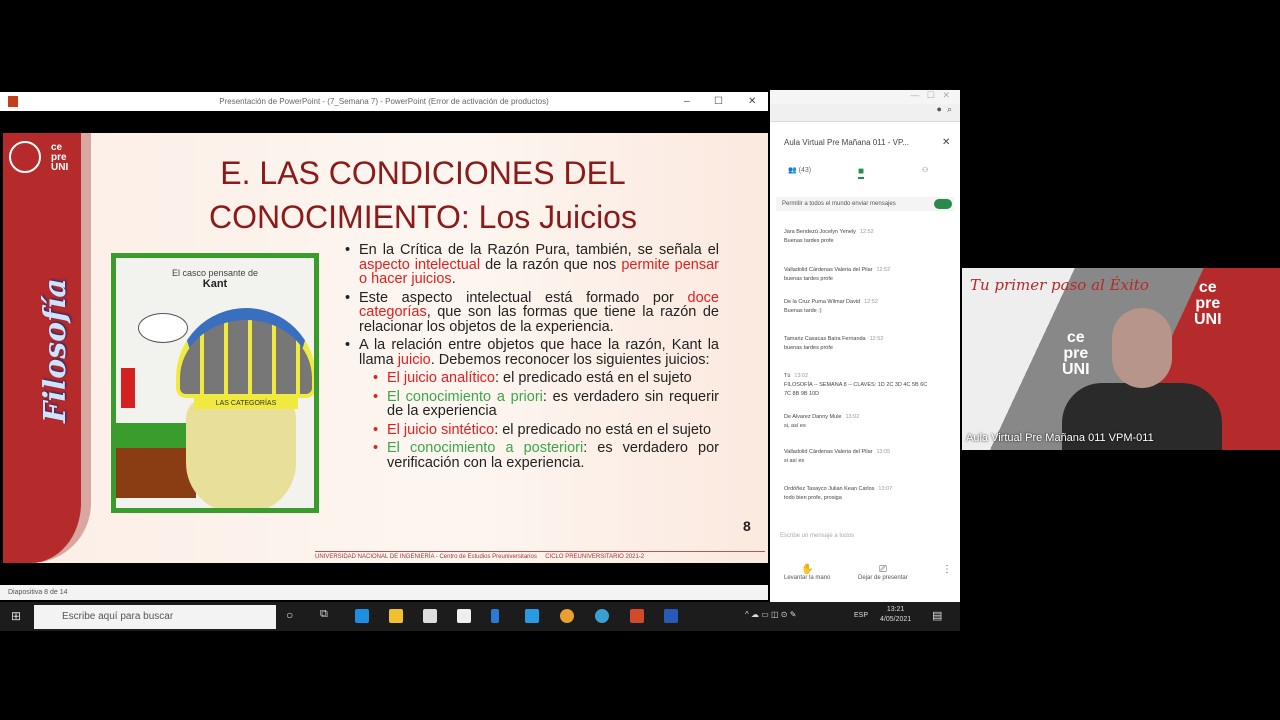  I want to click on sender-name: Tamariz Casacas Baira Fernanda, so click(825, 339).